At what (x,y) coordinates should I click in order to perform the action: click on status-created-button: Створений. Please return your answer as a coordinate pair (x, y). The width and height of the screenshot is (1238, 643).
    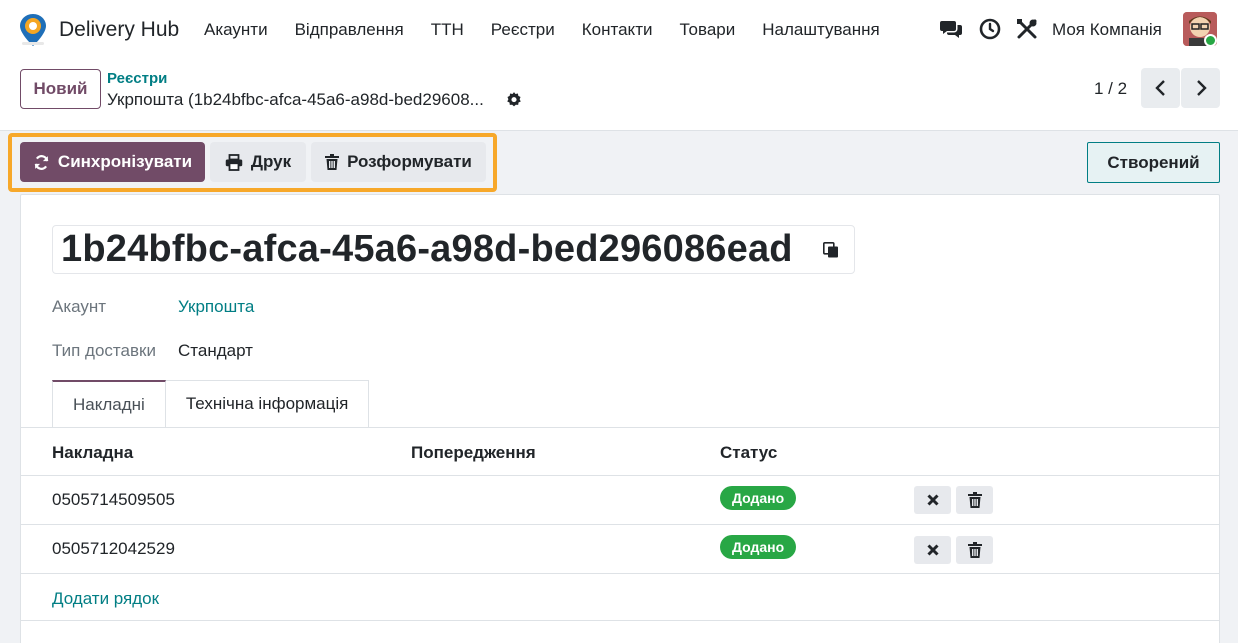
    Looking at the image, I should click on (1153, 162).